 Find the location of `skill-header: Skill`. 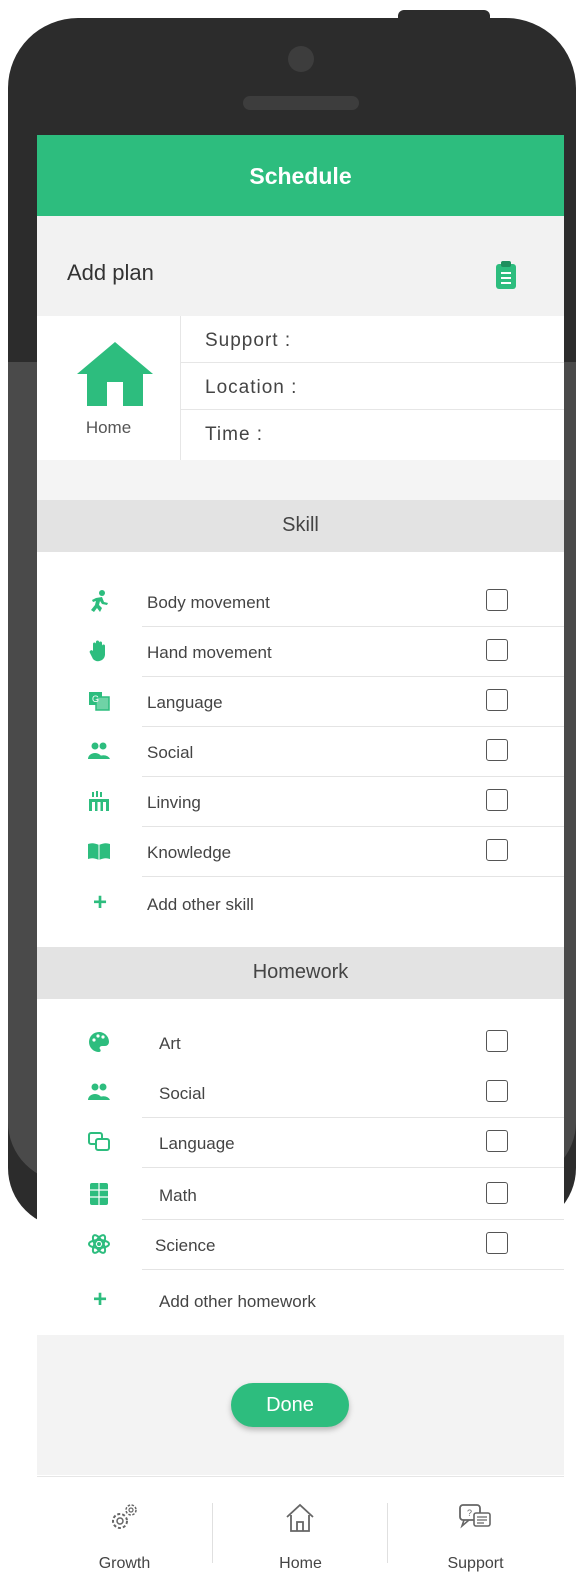

skill-header: Skill is located at coordinates (300, 526).